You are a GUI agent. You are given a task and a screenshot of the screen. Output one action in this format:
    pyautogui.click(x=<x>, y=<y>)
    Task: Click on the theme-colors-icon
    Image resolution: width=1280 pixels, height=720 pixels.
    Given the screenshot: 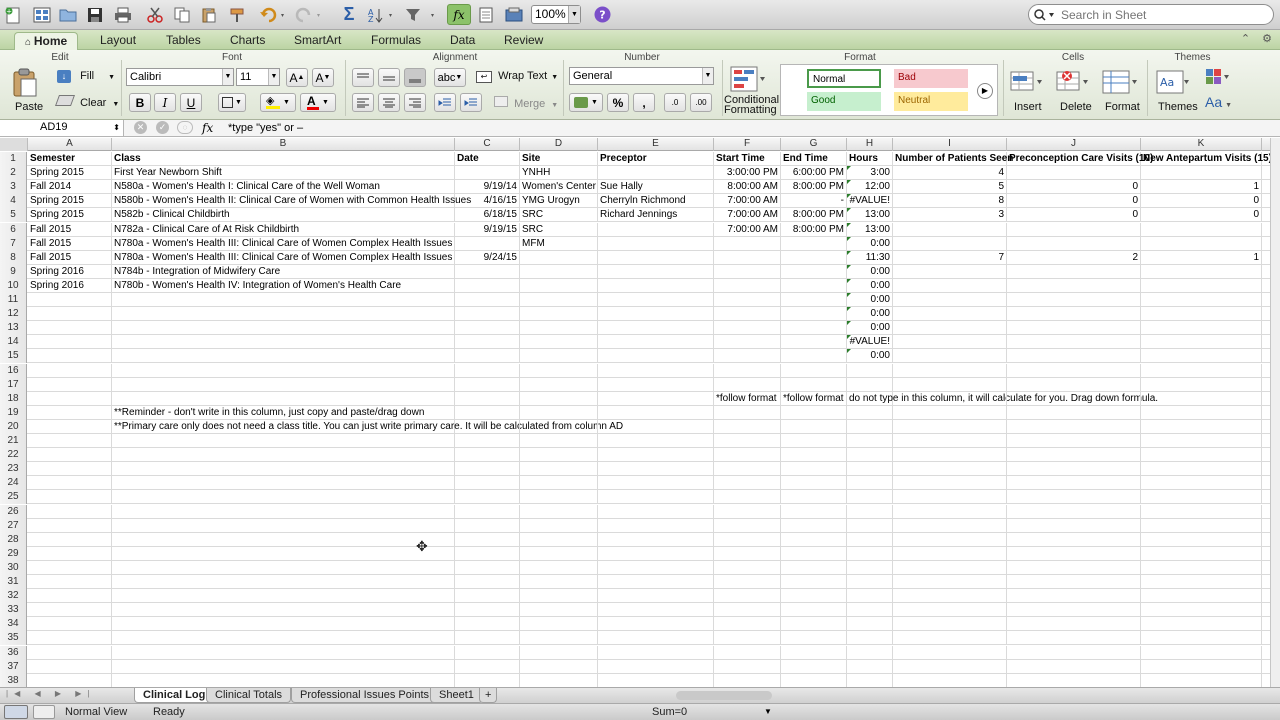 What is the action you would take?
    pyautogui.click(x=1218, y=78)
    